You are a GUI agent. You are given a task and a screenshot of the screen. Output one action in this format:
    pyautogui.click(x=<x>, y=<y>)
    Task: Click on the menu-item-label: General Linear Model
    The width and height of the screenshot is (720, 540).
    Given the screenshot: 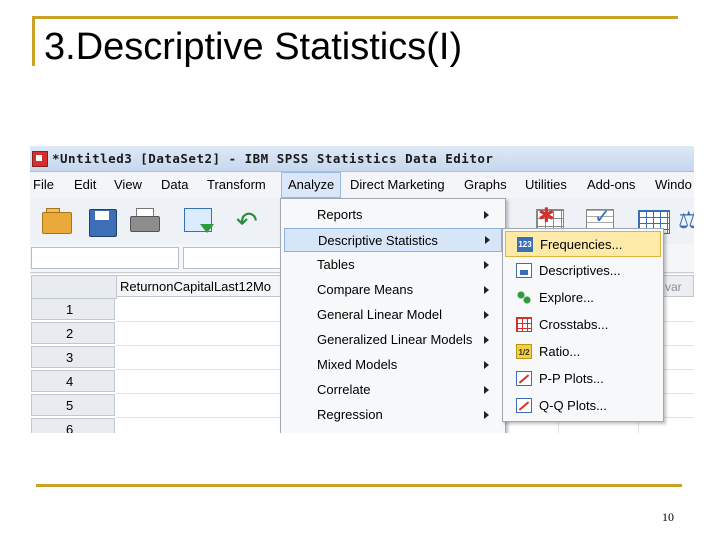 What is the action you would take?
    pyautogui.click(x=380, y=314)
    